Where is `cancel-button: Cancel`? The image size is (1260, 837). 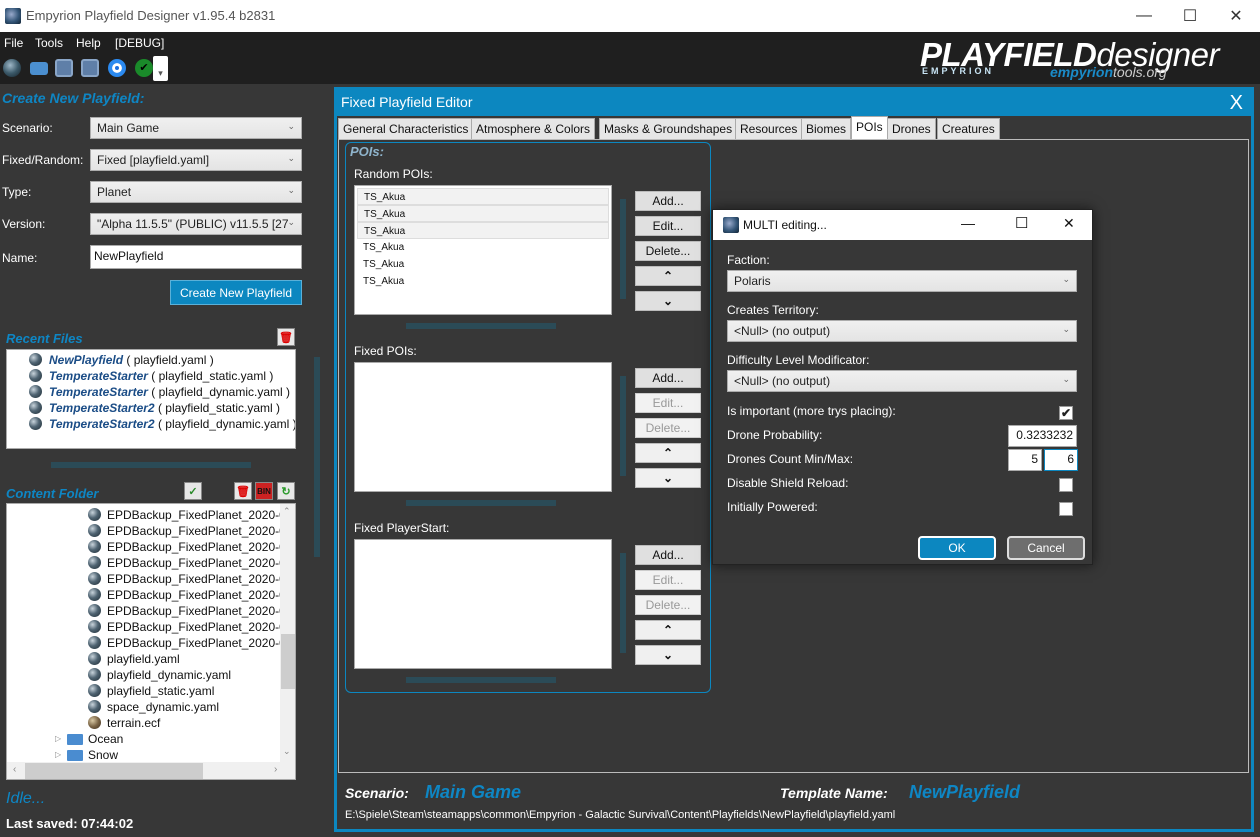 cancel-button: Cancel is located at coordinates (1046, 548).